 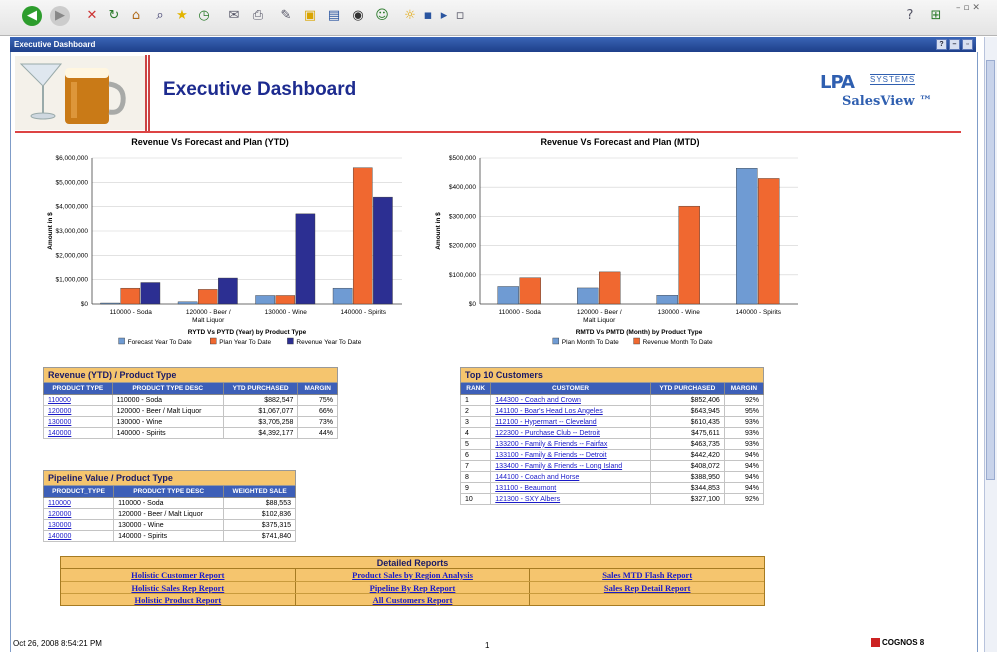 What do you see at coordinates (245, 342) in the screenshot?
I see `legend-label: Plan Year To Date` at bounding box center [245, 342].